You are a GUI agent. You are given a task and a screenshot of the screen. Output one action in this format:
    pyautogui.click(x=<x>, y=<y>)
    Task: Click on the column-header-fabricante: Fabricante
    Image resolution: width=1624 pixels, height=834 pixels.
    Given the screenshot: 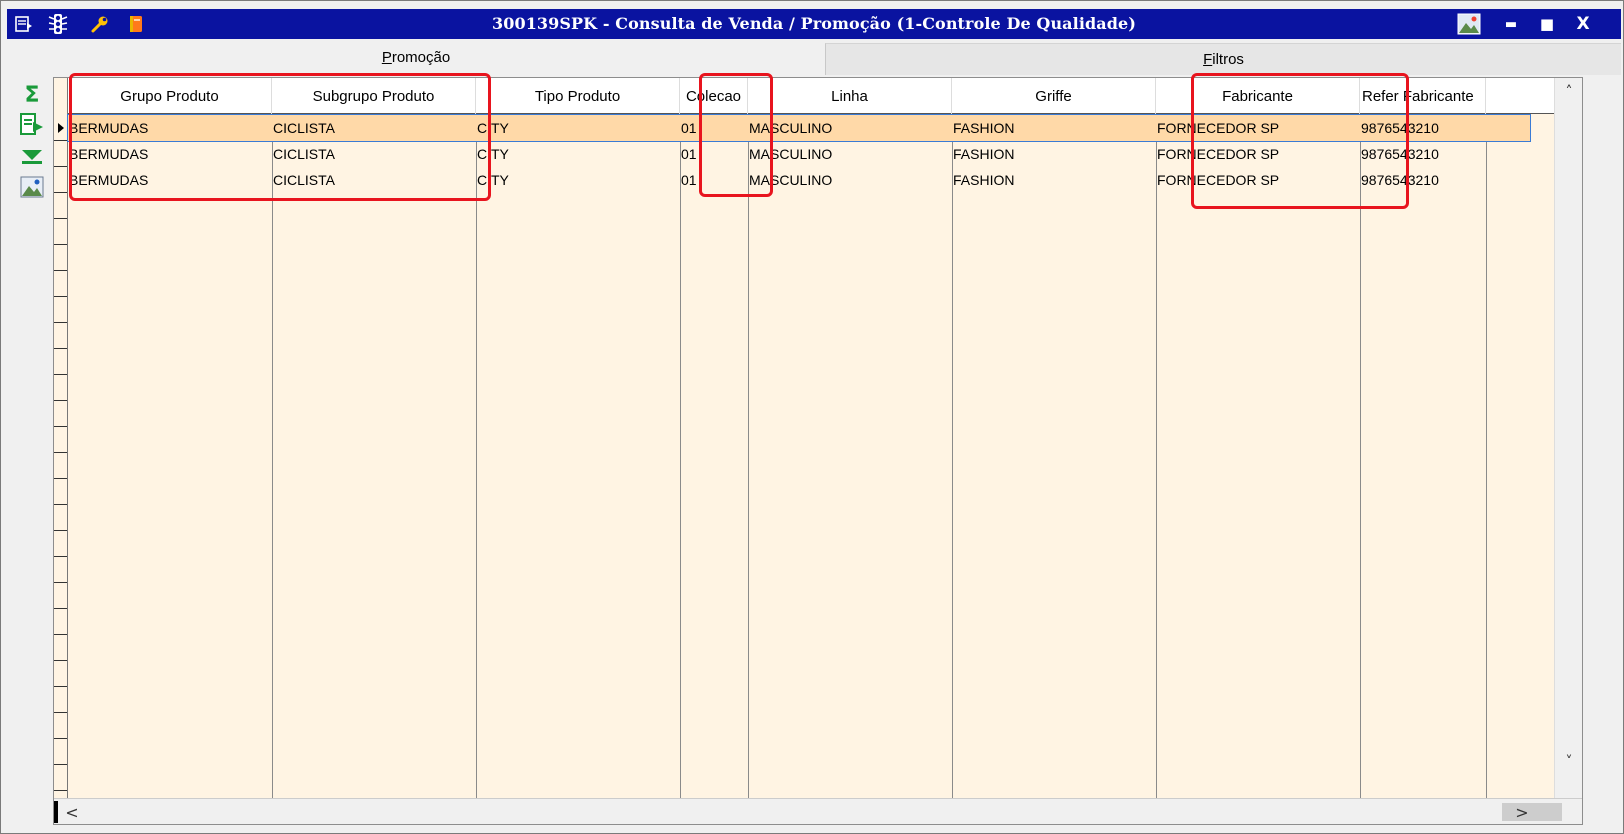 What is the action you would take?
    pyautogui.click(x=1258, y=96)
    